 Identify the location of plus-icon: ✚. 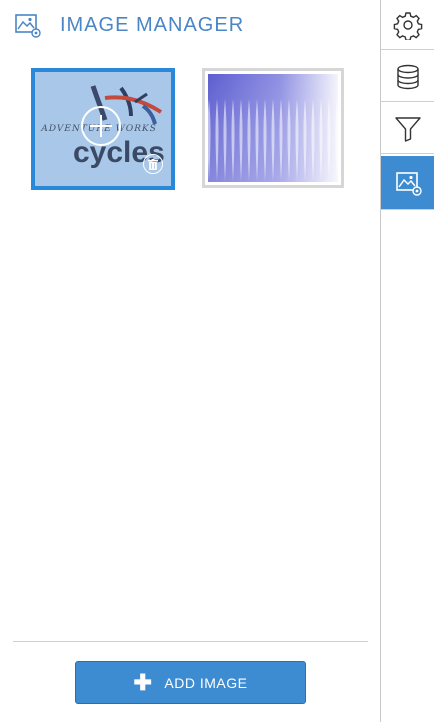
(143, 682).